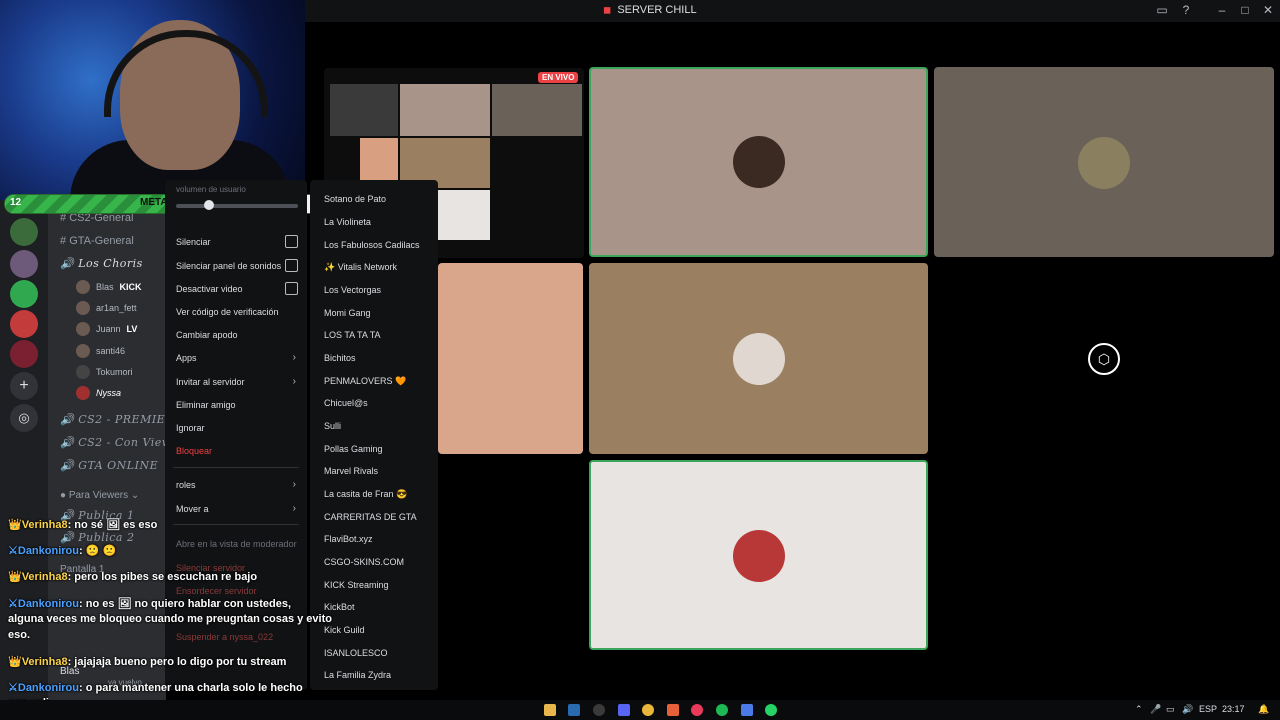 The image size is (1280, 720). Describe the element at coordinates (365, 494) in the screenshot. I see `server-option: La casita de Fran 😎` at that location.